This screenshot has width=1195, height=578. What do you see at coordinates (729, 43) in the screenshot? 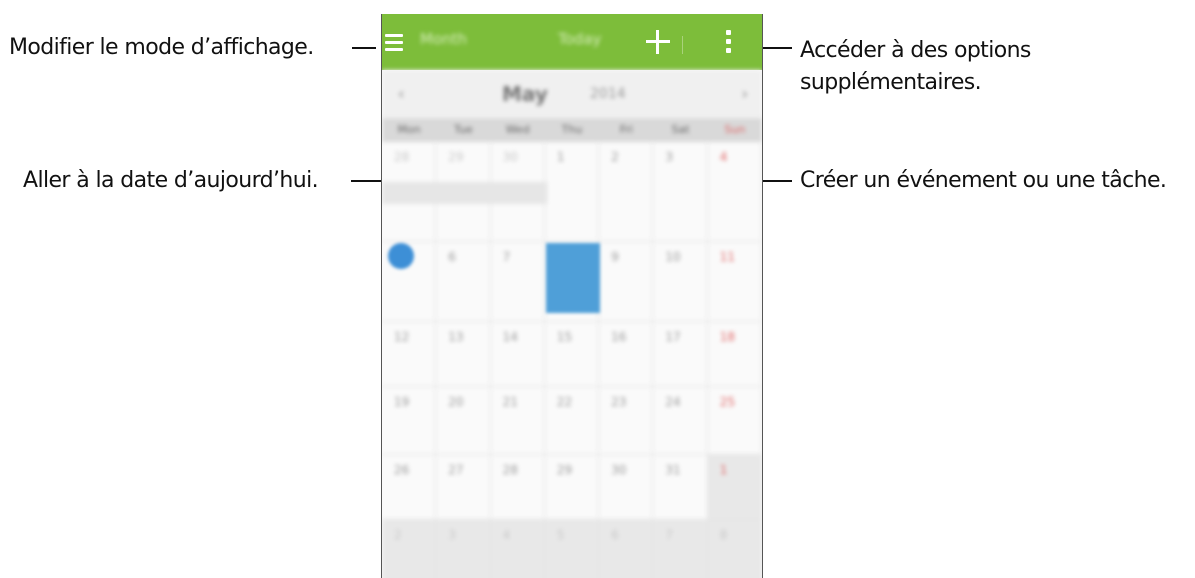
I see `more-vertical-icon` at bounding box center [729, 43].